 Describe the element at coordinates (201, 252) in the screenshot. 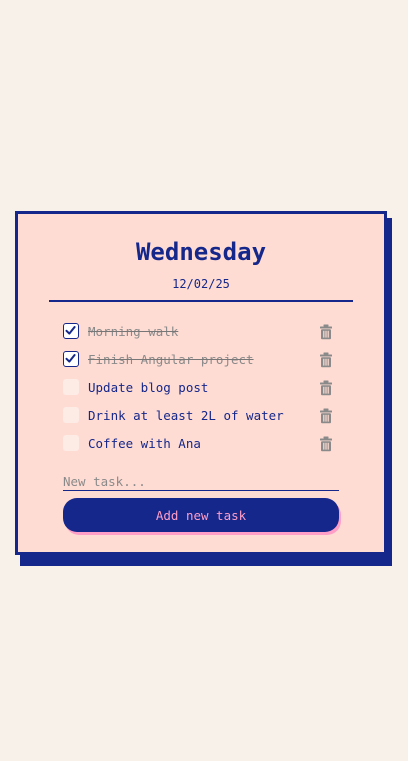

I see `day-title: Wednesday` at that location.